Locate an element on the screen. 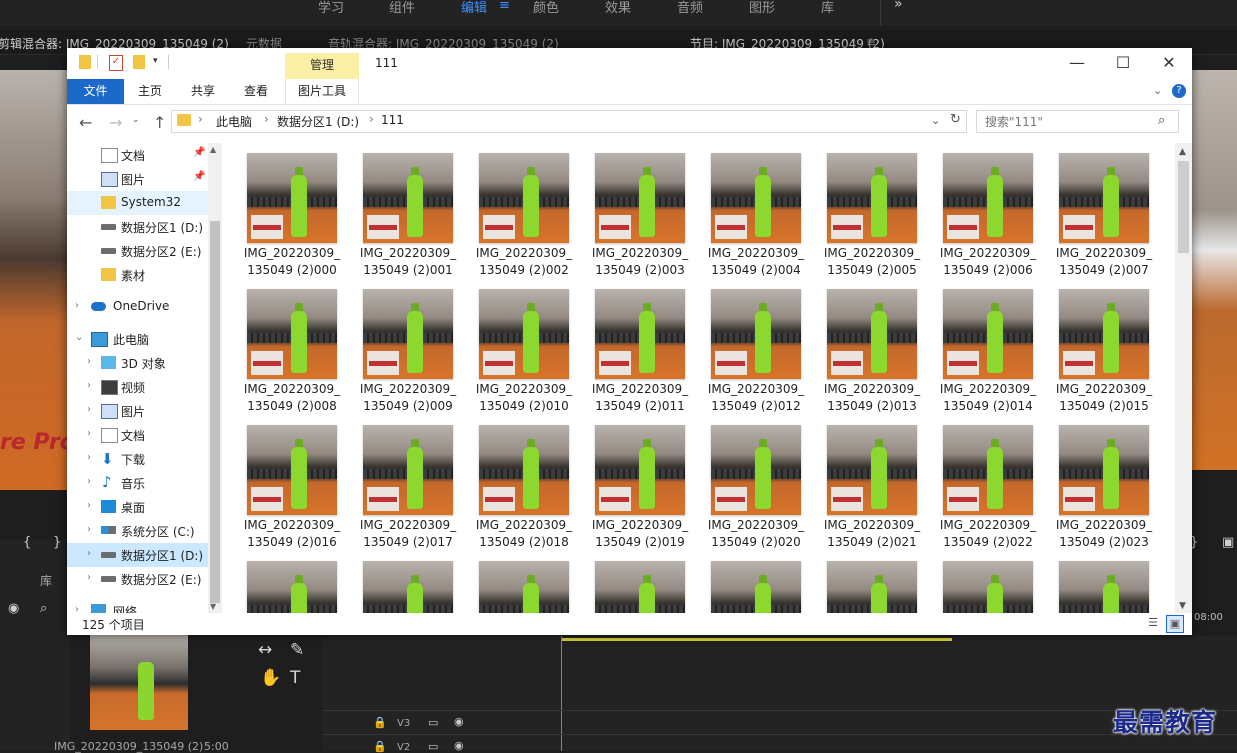 The image size is (1237, 753). search-input is located at coordinates (1069, 121).